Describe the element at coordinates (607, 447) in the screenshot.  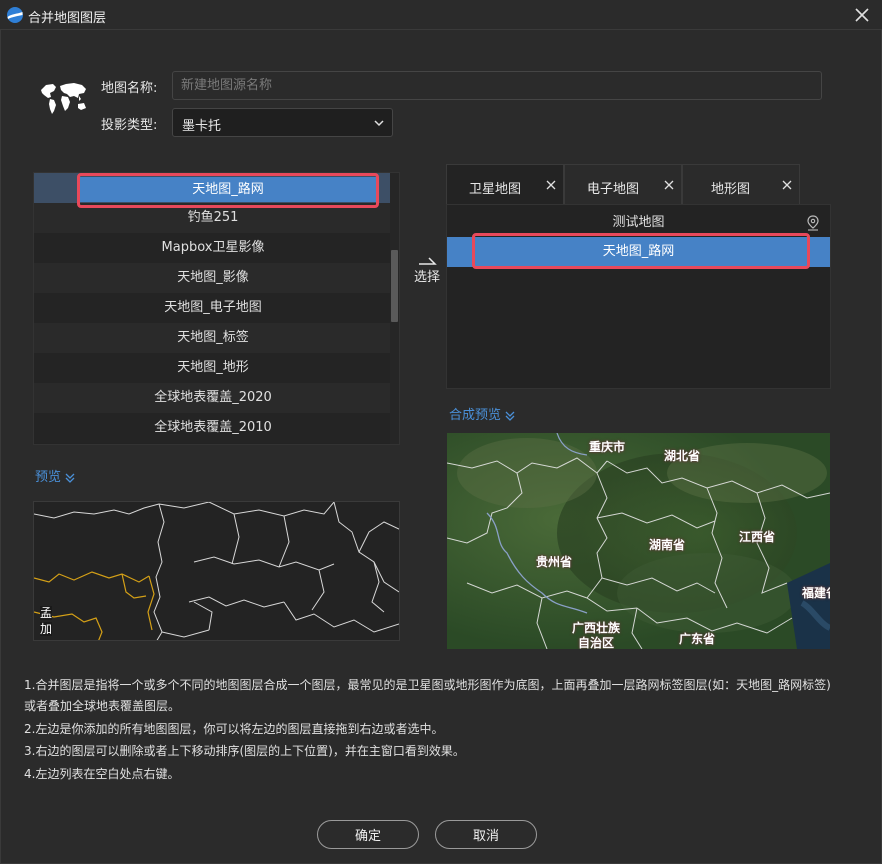
I see `map-label: 重庆市` at that location.